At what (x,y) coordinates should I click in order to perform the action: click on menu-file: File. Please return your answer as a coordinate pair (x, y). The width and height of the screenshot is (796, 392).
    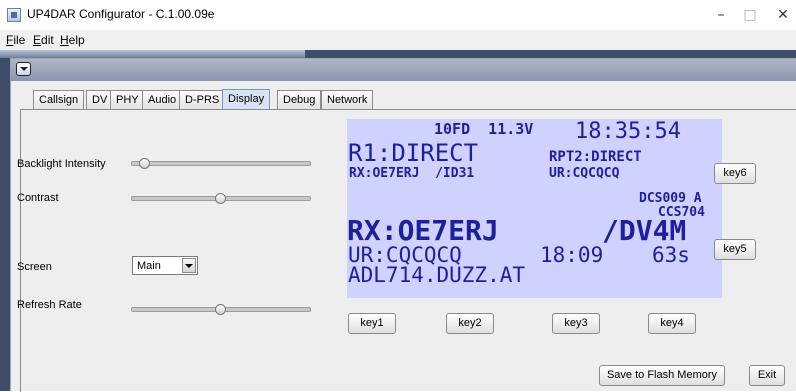
    Looking at the image, I should click on (15, 40).